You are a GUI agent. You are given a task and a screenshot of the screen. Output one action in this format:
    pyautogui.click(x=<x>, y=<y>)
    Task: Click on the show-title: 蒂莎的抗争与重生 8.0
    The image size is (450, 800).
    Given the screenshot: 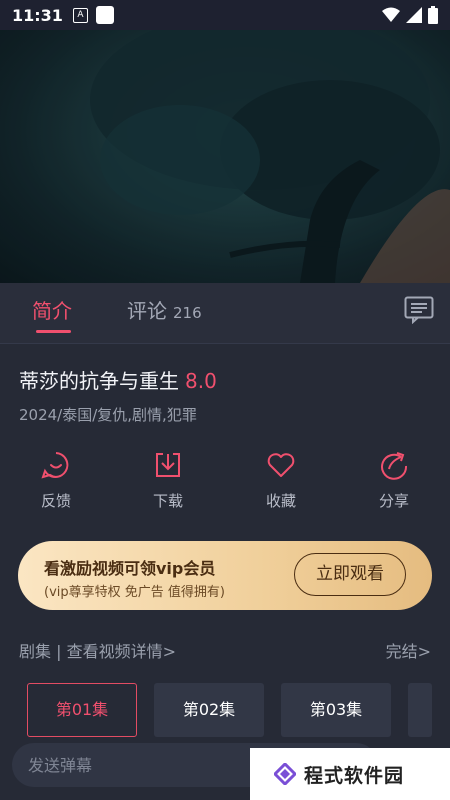 What is the action you would take?
    pyautogui.click(x=118, y=379)
    